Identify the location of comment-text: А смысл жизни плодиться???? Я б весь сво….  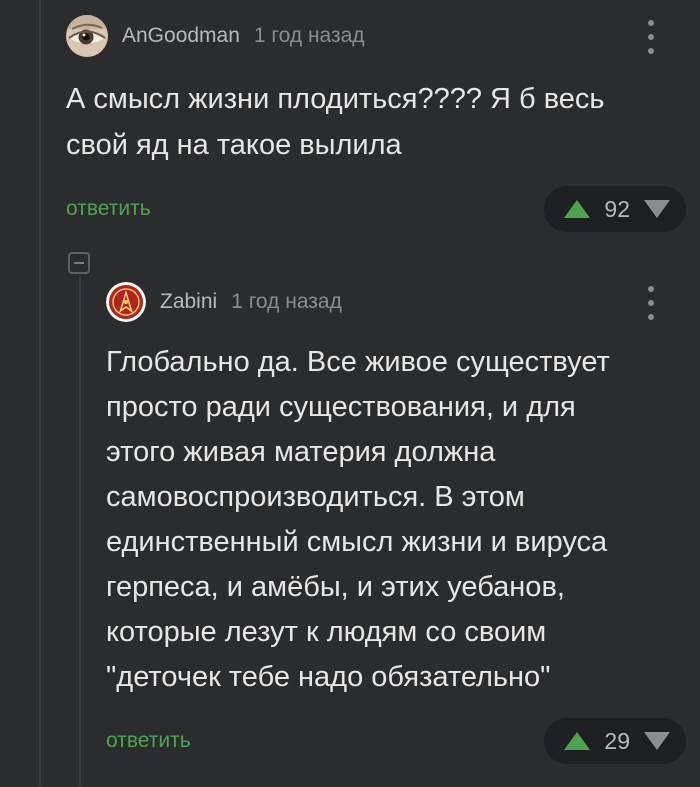
(376, 122).